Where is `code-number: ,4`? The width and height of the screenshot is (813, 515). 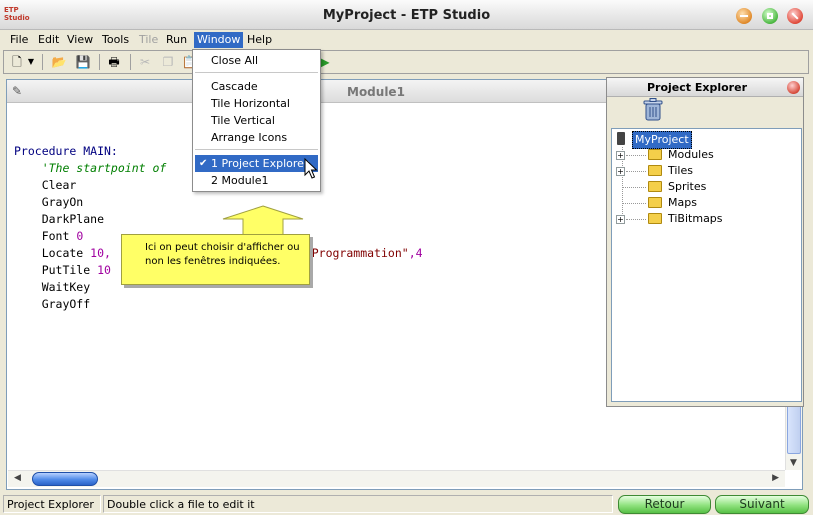 code-number: ,4 is located at coordinates (415, 253).